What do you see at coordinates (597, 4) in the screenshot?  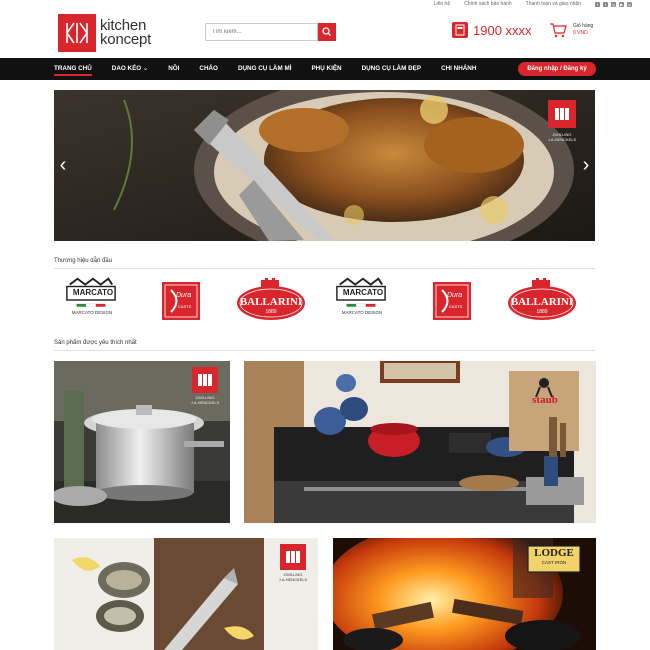 I see `facebook-icon: f` at bounding box center [597, 4].